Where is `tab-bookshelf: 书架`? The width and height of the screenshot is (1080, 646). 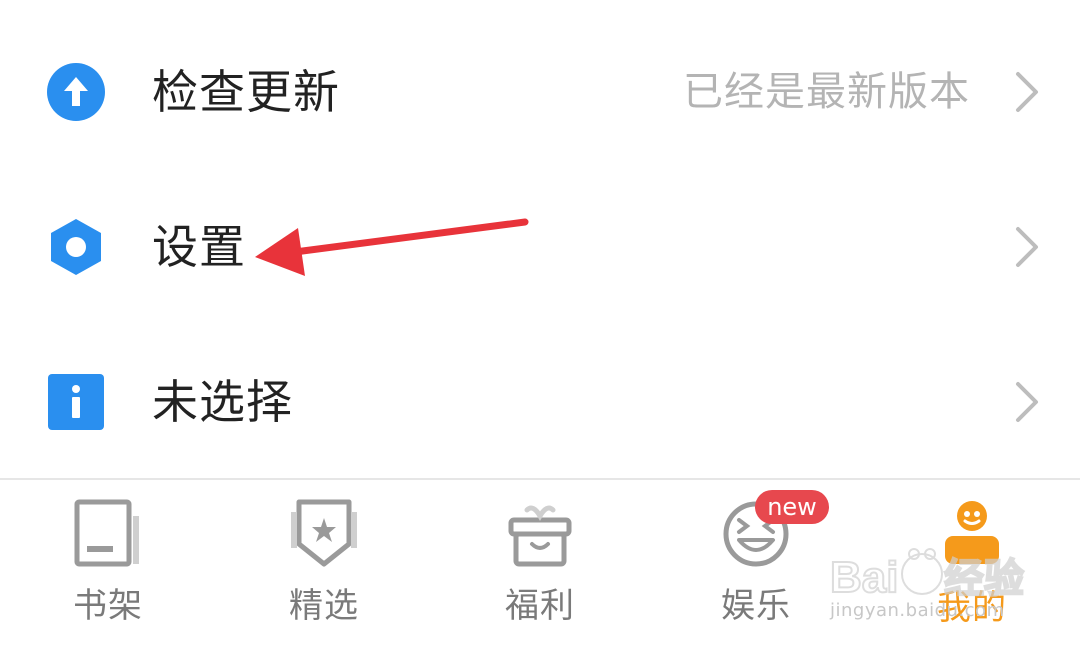 tab-bookshelf: 书架 is located at coordinates (108, 563).